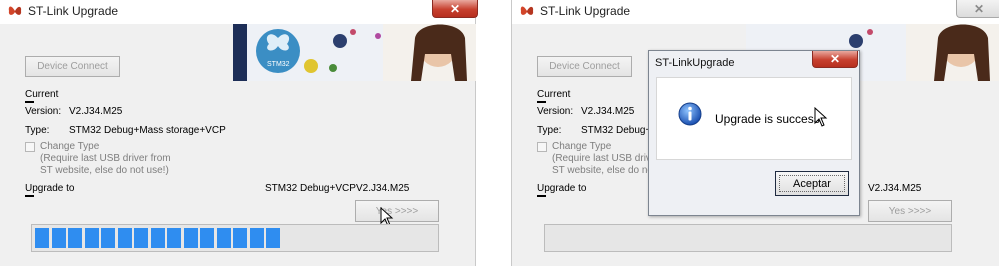  What do you see at coordinates (310, 188) in the screenshot?
I see `upgrade-type-value: STM32 Debug+VCP` at bounding box center [310, 188].